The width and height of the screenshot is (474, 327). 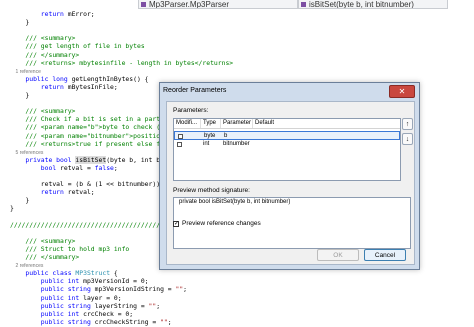 What do you see at coordinates (119, 305) in the screenshot?
I see `code-token: layerString =` at bounding box center [119, 305].